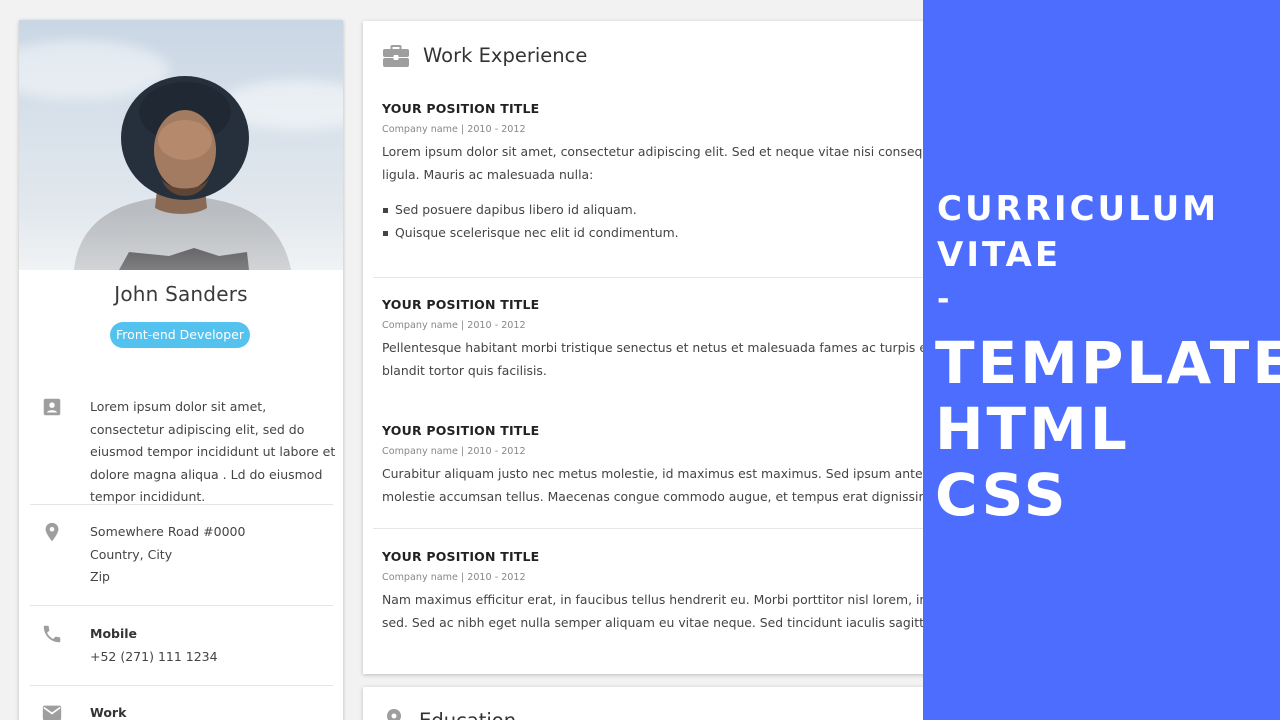  I want to click on mobile-label: Mobile, so click(114, 633).